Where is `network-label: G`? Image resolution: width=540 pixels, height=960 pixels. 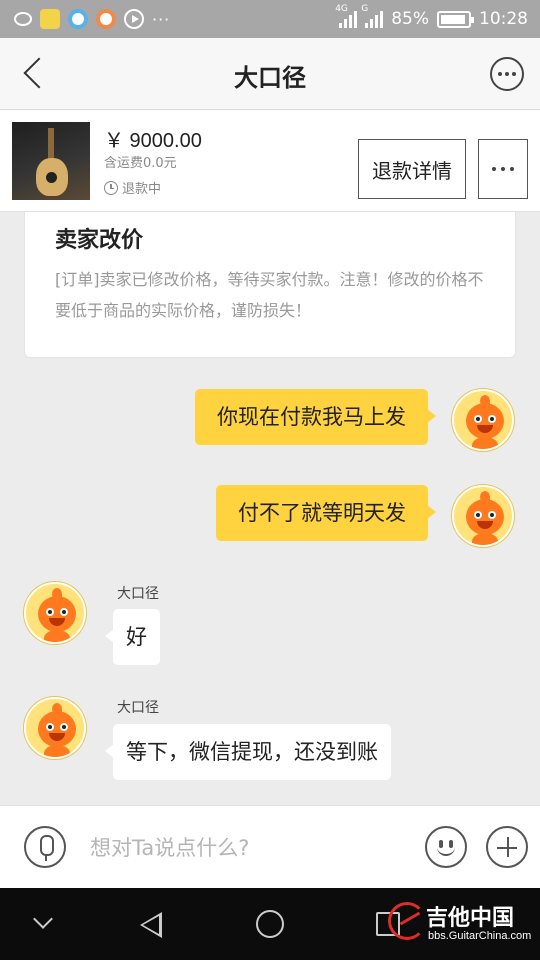
network-label: G is located at coordinates (365, 9).